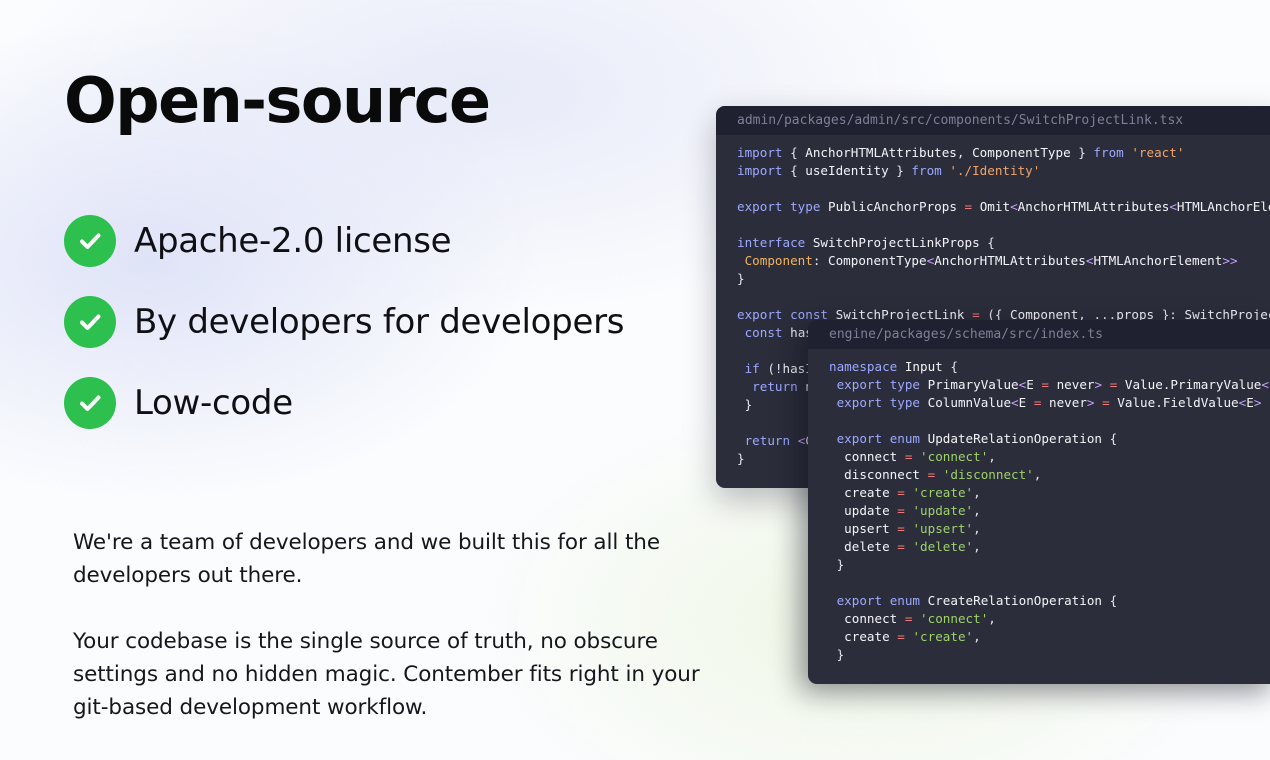 The image size is (1270, 760). I want to click on code-line: delete = 'delete',, so click(912, 546).